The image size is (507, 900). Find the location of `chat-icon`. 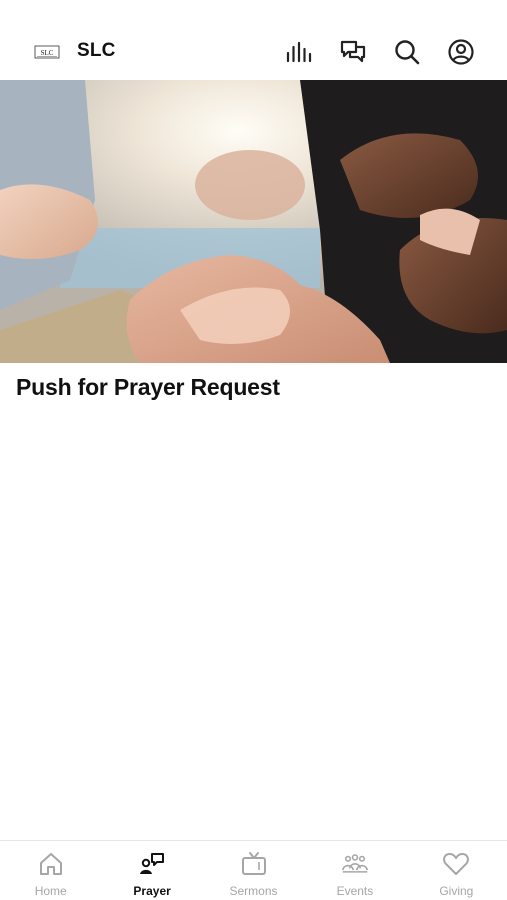

chat-icon is located at coordinates (353, 52).